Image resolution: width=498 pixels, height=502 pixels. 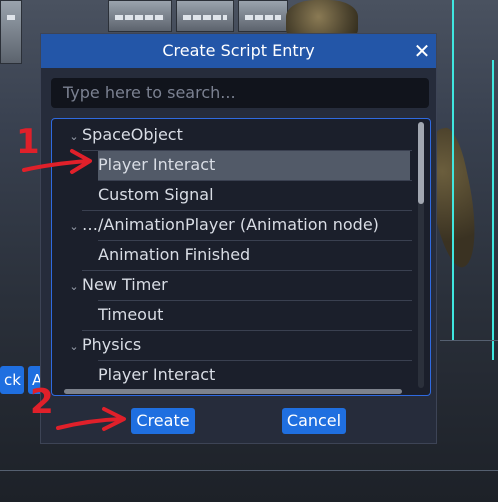 I want to click on tree-item-custom-signal: Custom Signal, so click(x=156, y=195).